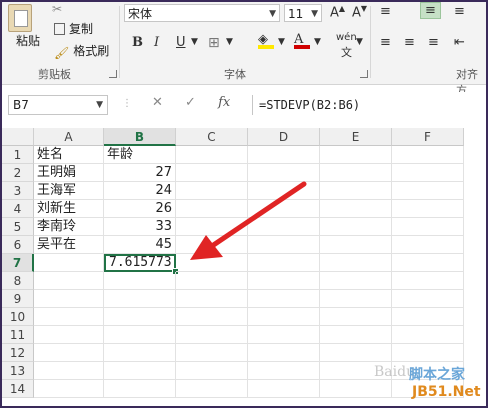  I want to click on annotation-arrow, so click(248, 220).